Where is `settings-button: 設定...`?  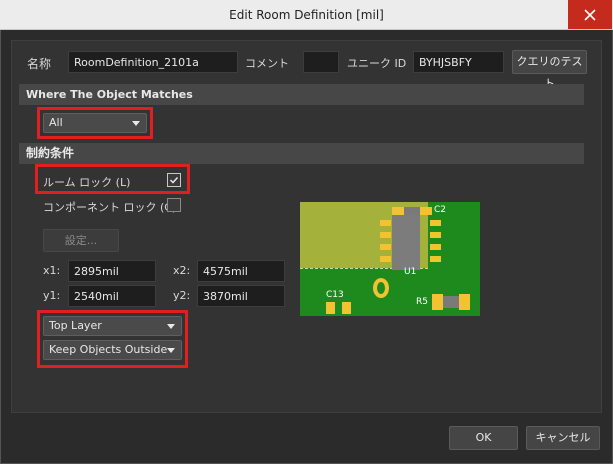
settings-button: 設定... is located at coordinates (81, 240).